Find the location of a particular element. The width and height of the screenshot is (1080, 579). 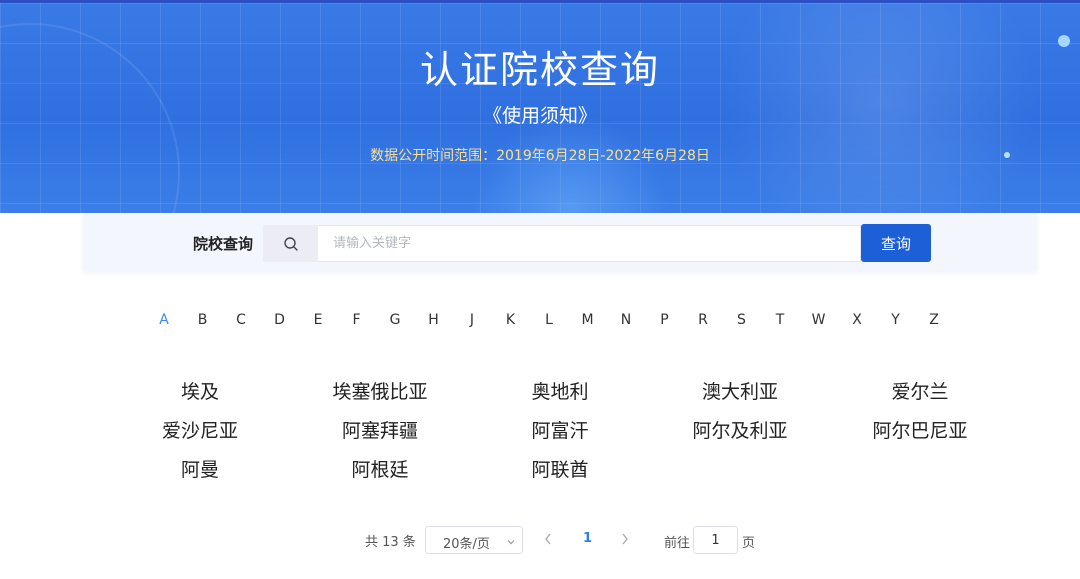

alphabet-letter-y: Y is located at coordinates (896, 320).